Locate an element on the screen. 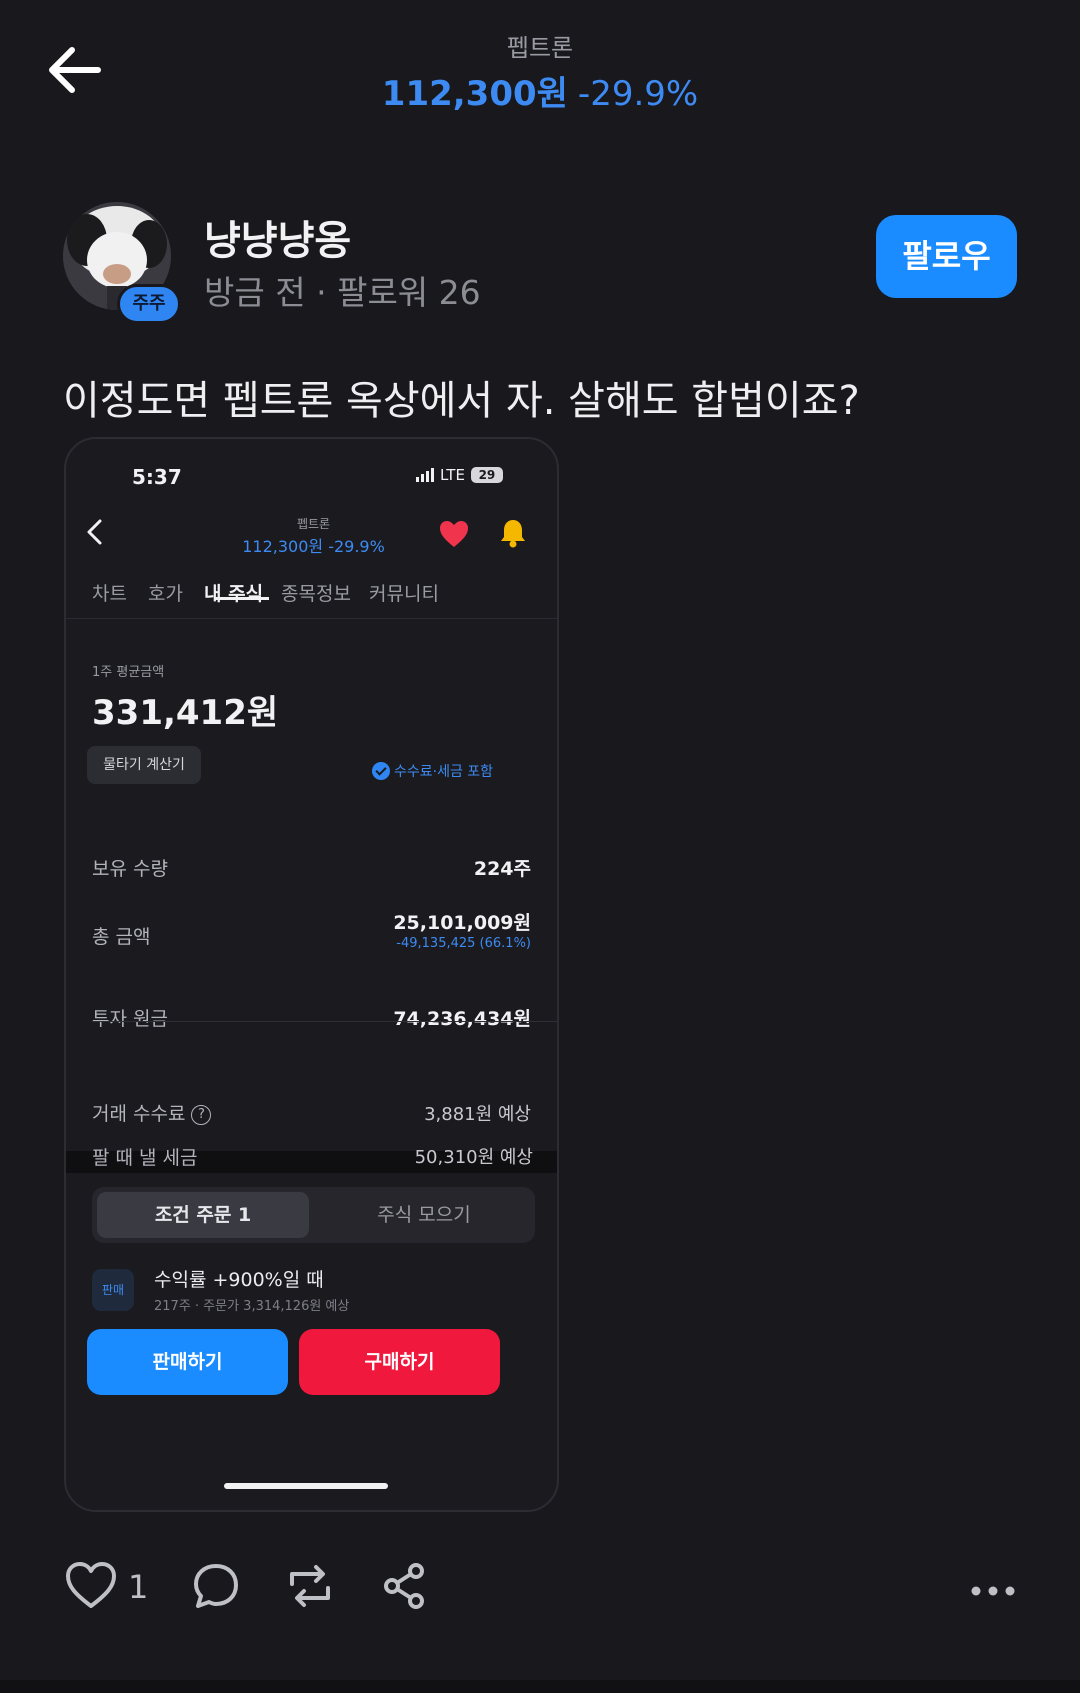  divider is located at coordinates (324, 1021).